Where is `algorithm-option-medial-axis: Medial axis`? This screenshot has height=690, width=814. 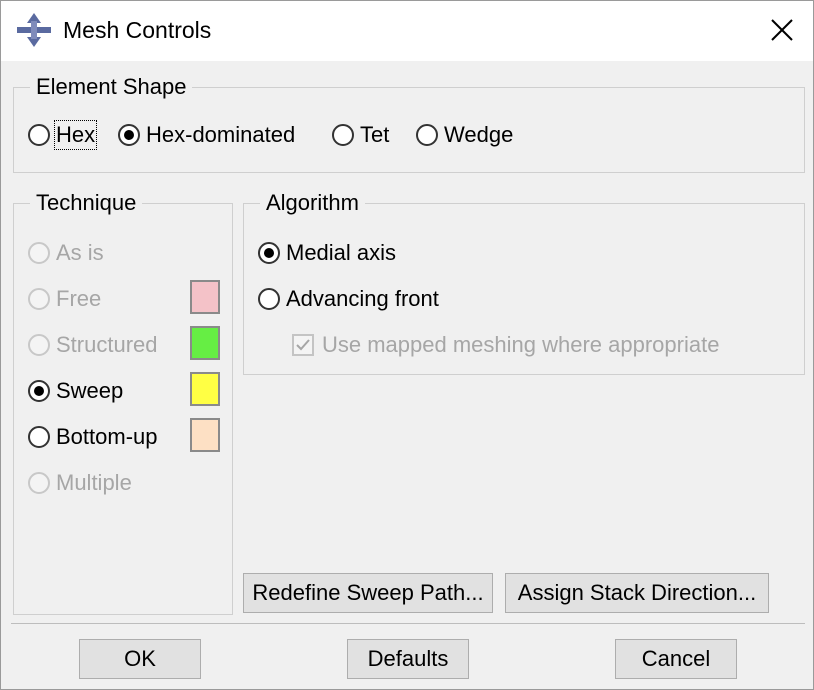 algorithm-option-medial-axis: Medial axis is located at coordinates (327, 253).